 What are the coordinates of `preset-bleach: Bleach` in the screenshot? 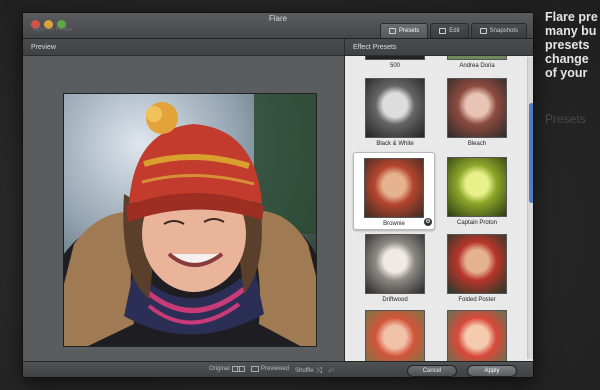 It's located at (477, 112).